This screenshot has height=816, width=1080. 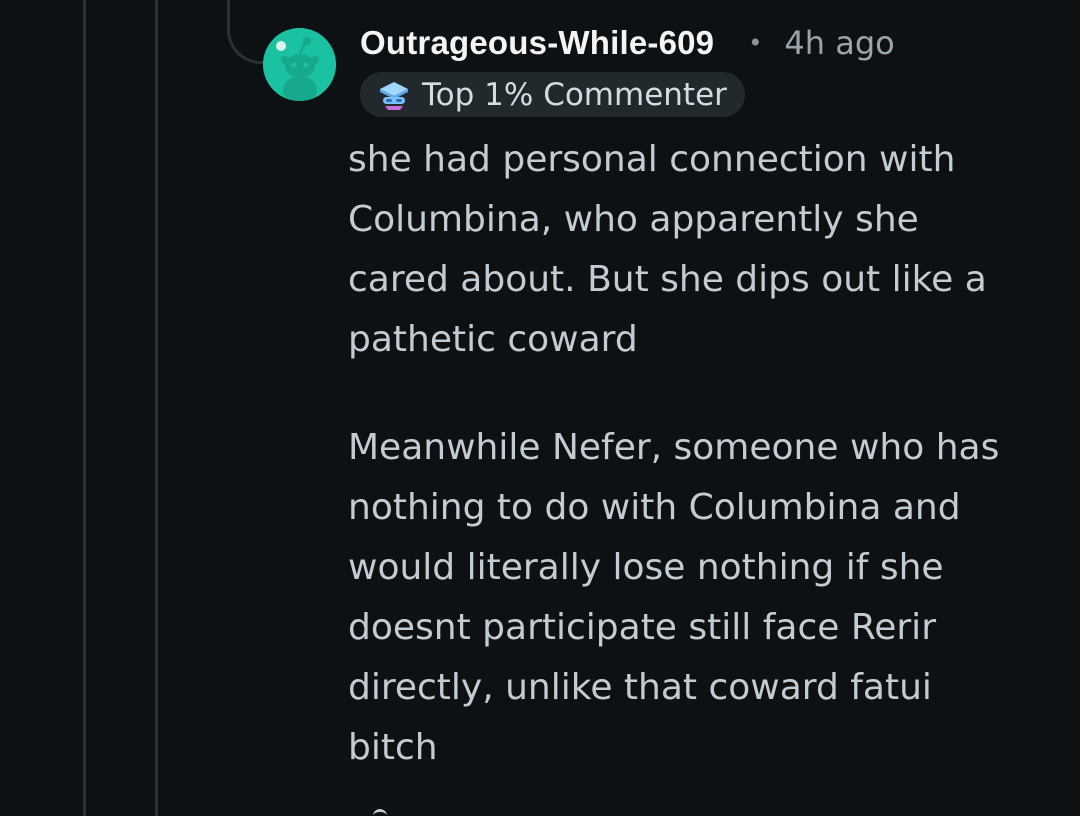 I want to click on snoo-avatar-icon, so click(x=299, y=64).